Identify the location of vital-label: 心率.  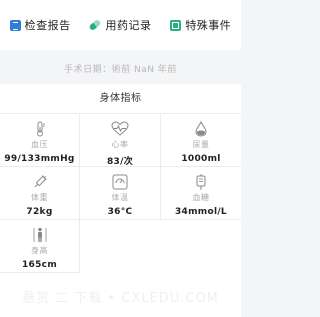
(120, 144).